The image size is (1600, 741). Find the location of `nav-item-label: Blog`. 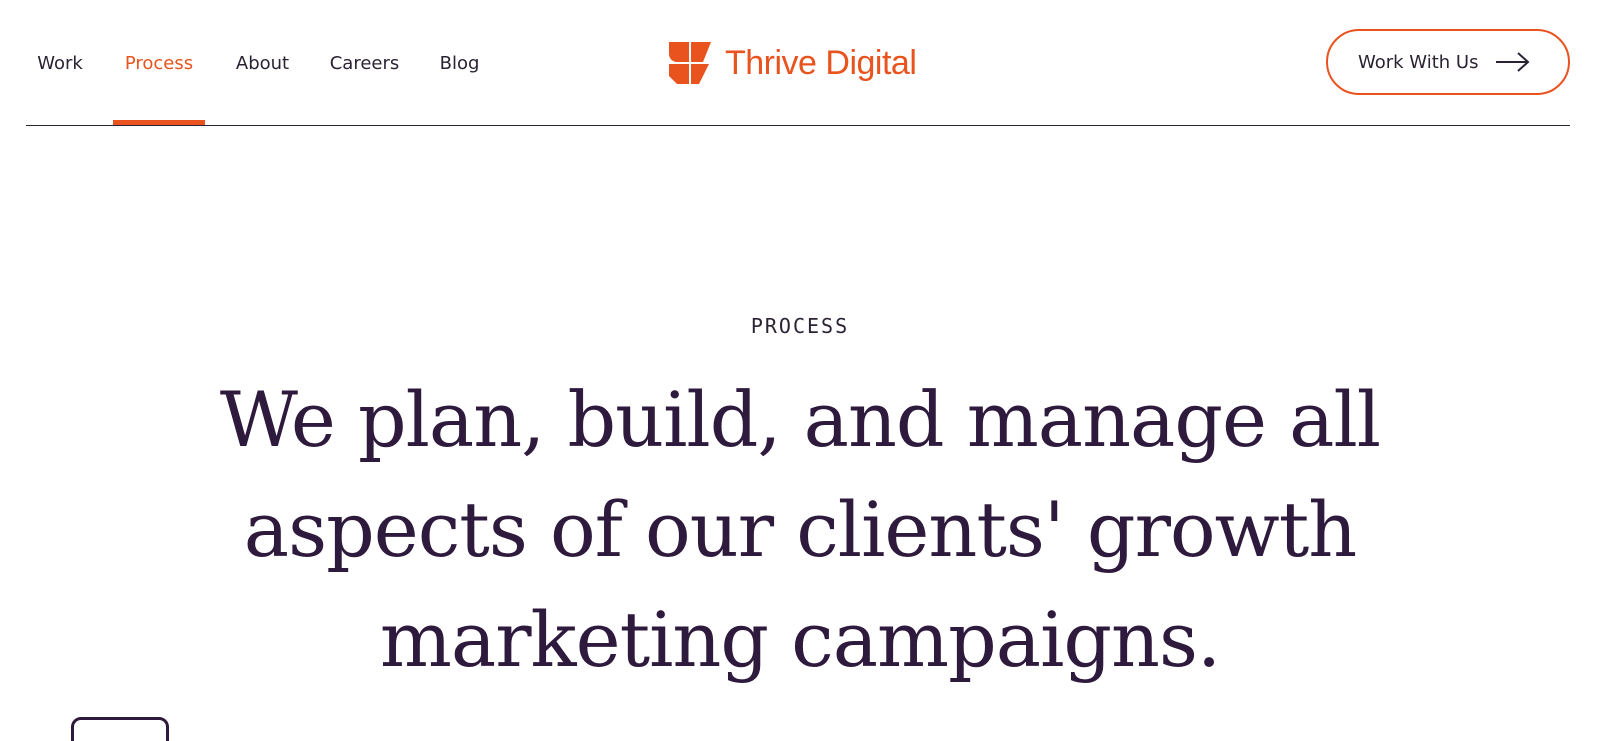

nav-item-label: Blog is located at coordinates (459, 63).